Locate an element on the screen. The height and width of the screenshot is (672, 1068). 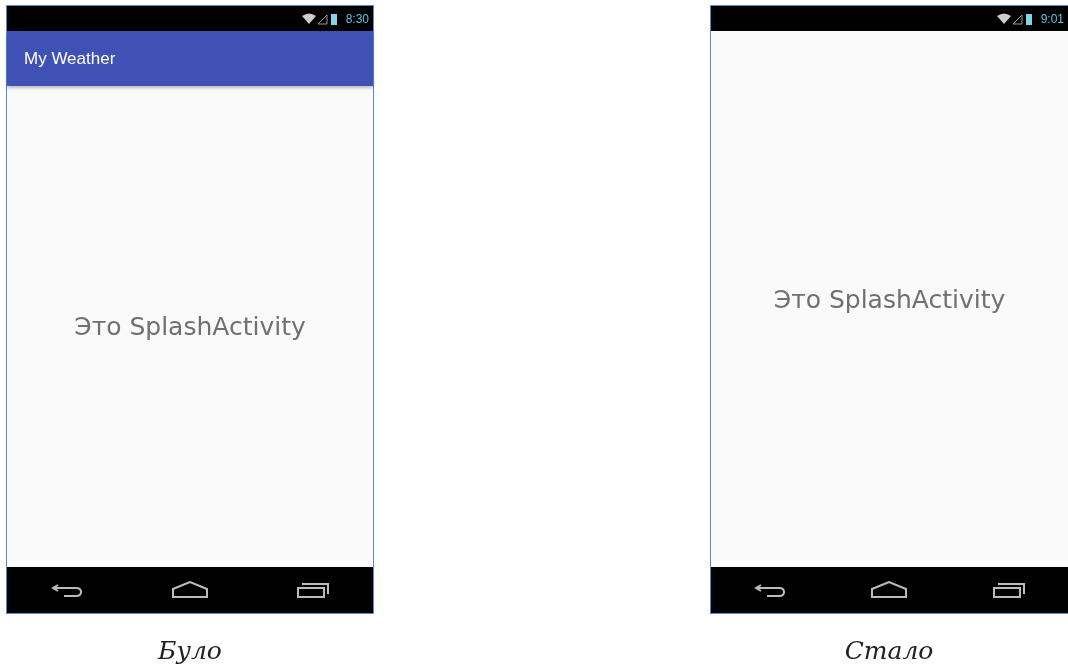
figure-caption: Було is located at coordinates (190, 650).